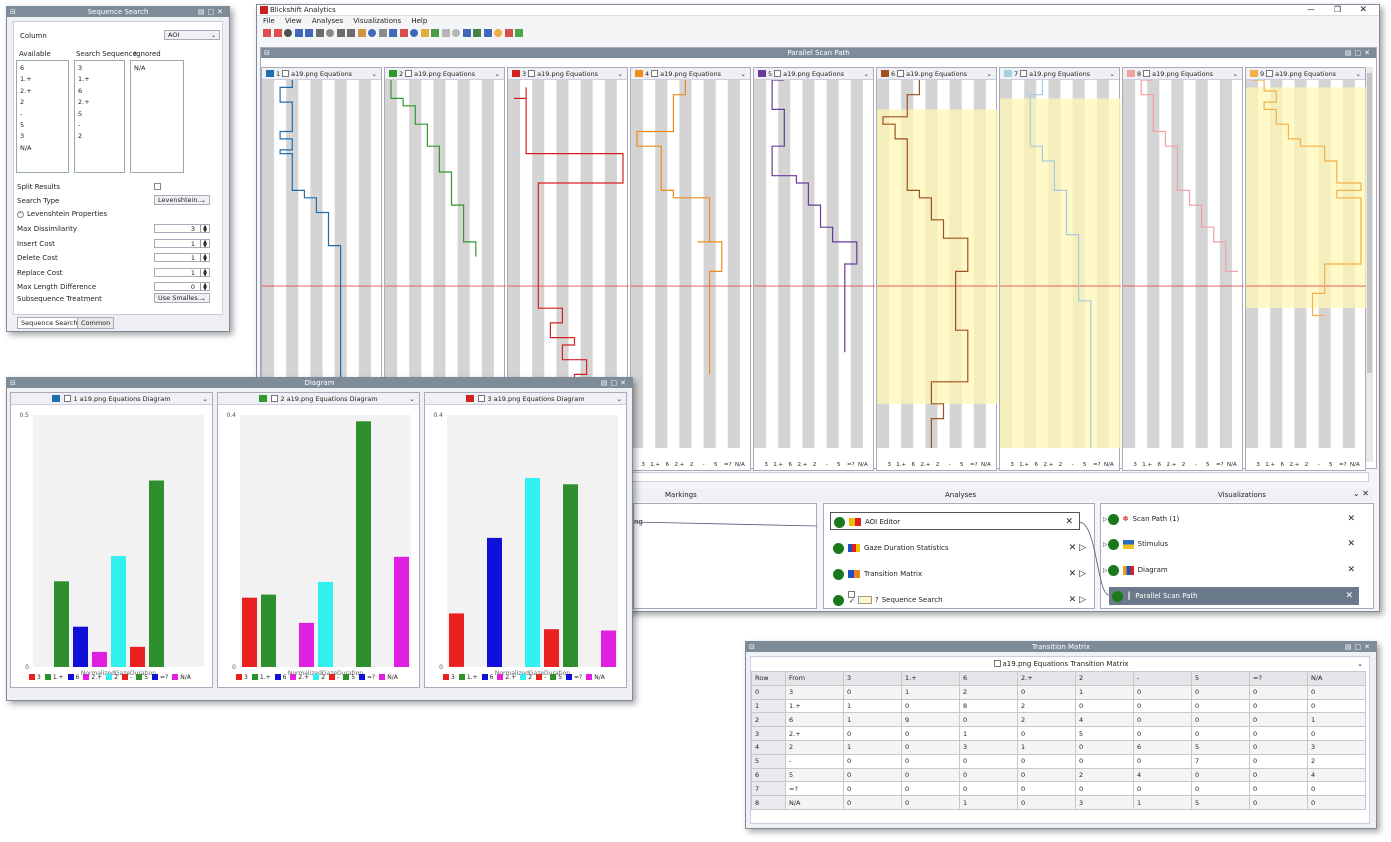 Image resolution: width=1391 pixels, height=842 pixels. Describe the element at coordinates (42, 79) in the screenshot. I see `list-item: 1.+` at that location.